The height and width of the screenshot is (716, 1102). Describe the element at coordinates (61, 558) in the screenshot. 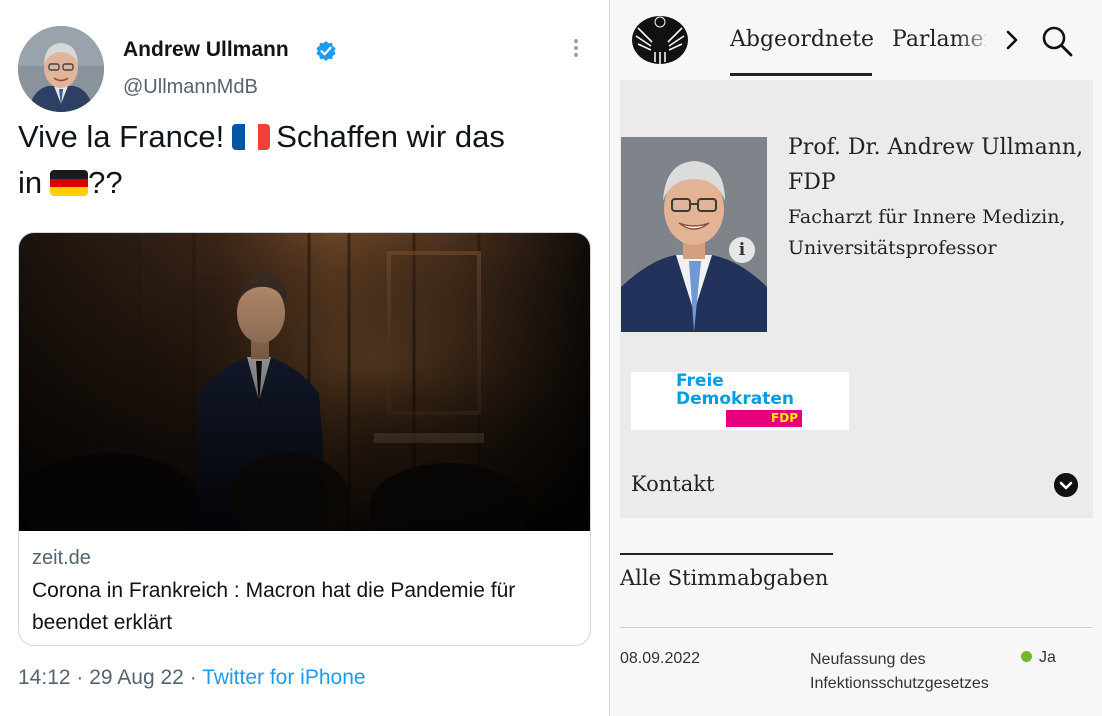

I see `card-domain: zeit.de` at that location.